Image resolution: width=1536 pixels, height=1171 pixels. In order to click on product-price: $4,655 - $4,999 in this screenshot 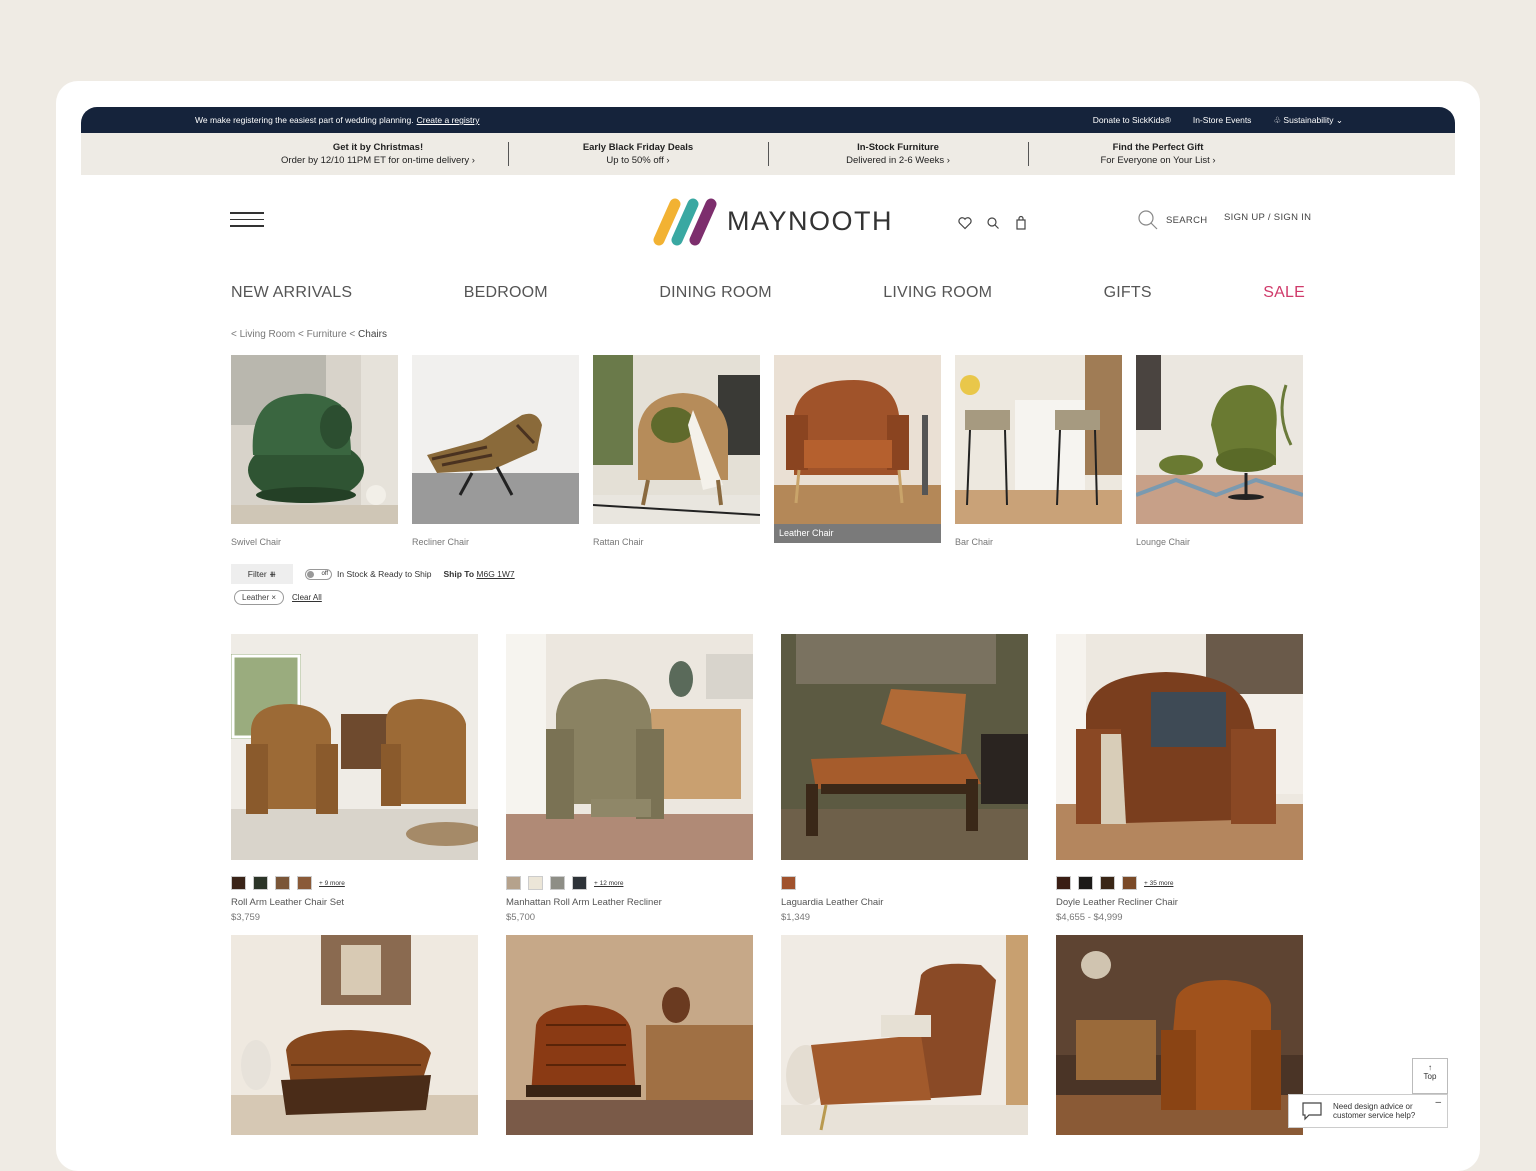, I will do `click(1089, 917)`.